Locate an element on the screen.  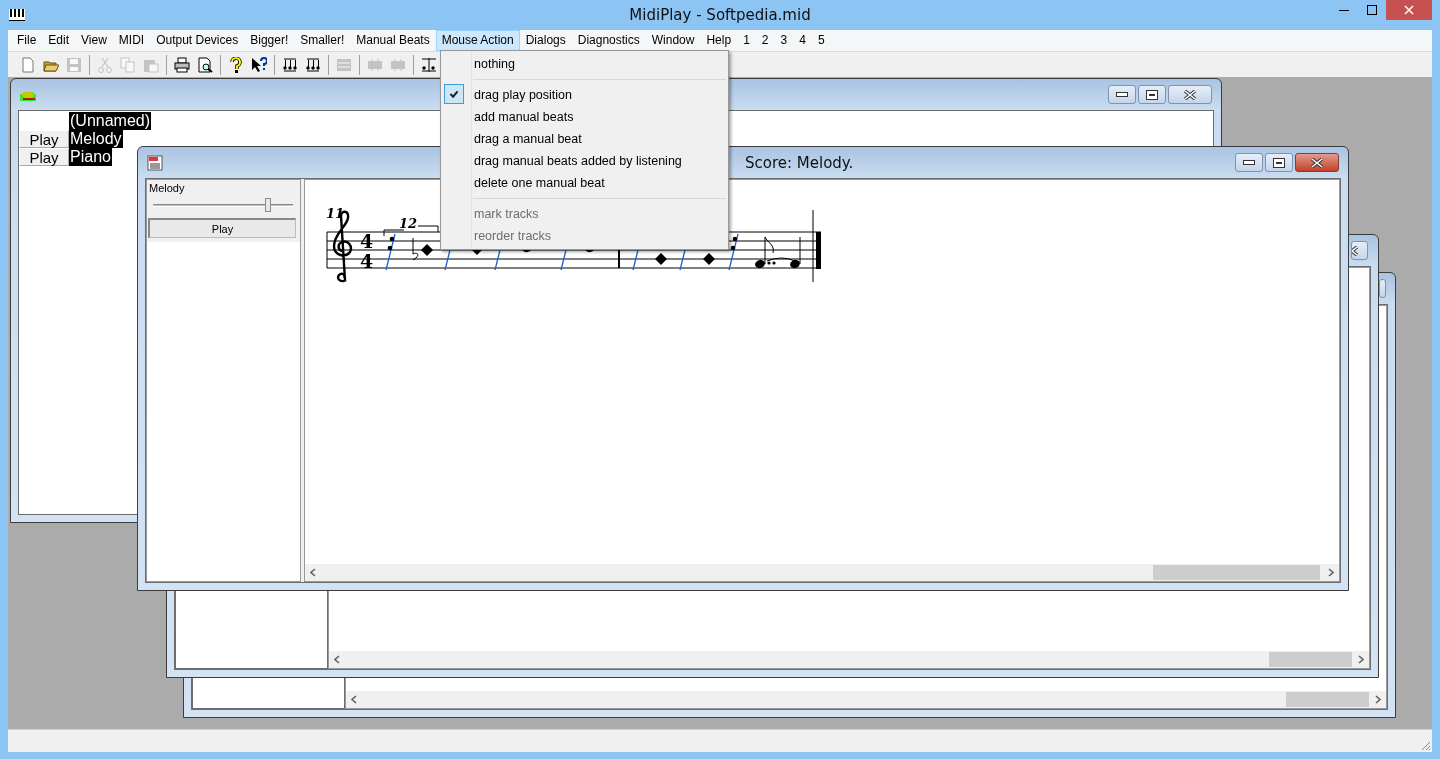
menu-option: mark tracks is located at coordinates (584, 214).